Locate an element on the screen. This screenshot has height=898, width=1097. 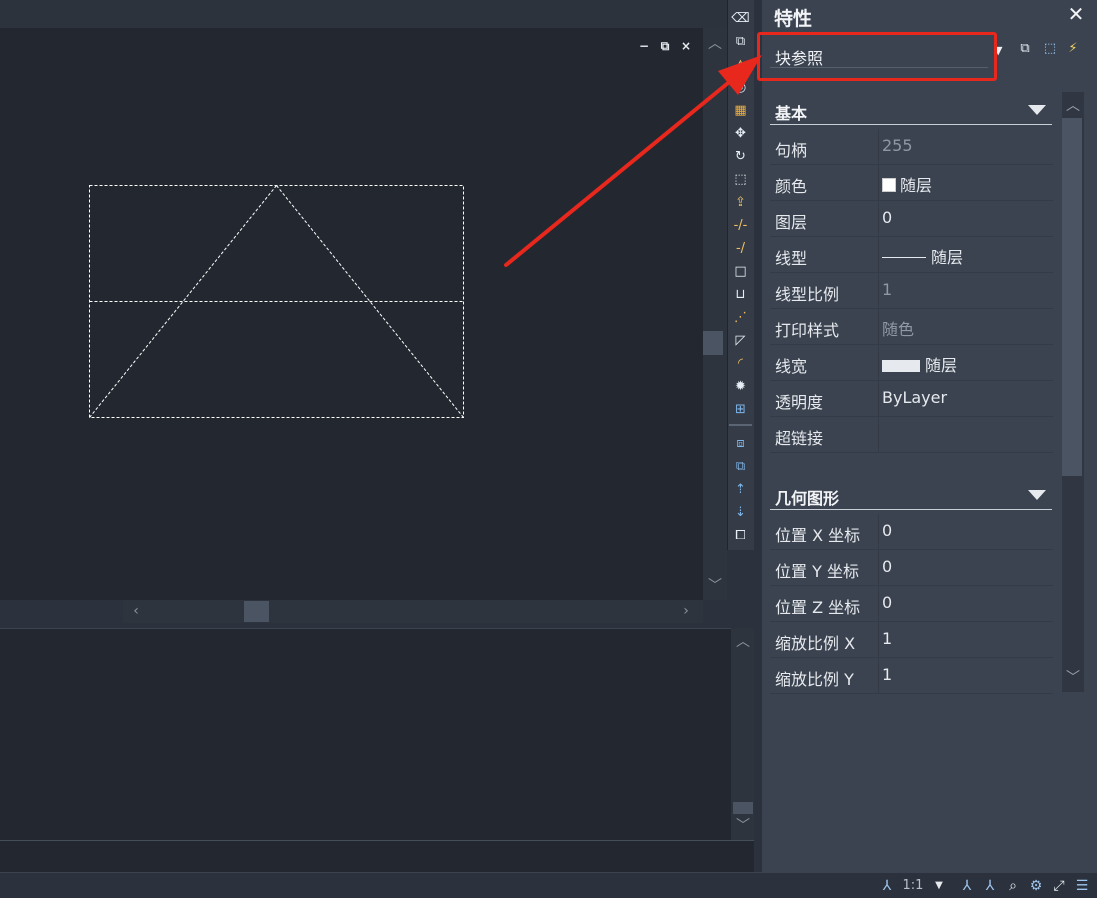
workspace-icon: ⌕ is located at coordinates (1013, 886).